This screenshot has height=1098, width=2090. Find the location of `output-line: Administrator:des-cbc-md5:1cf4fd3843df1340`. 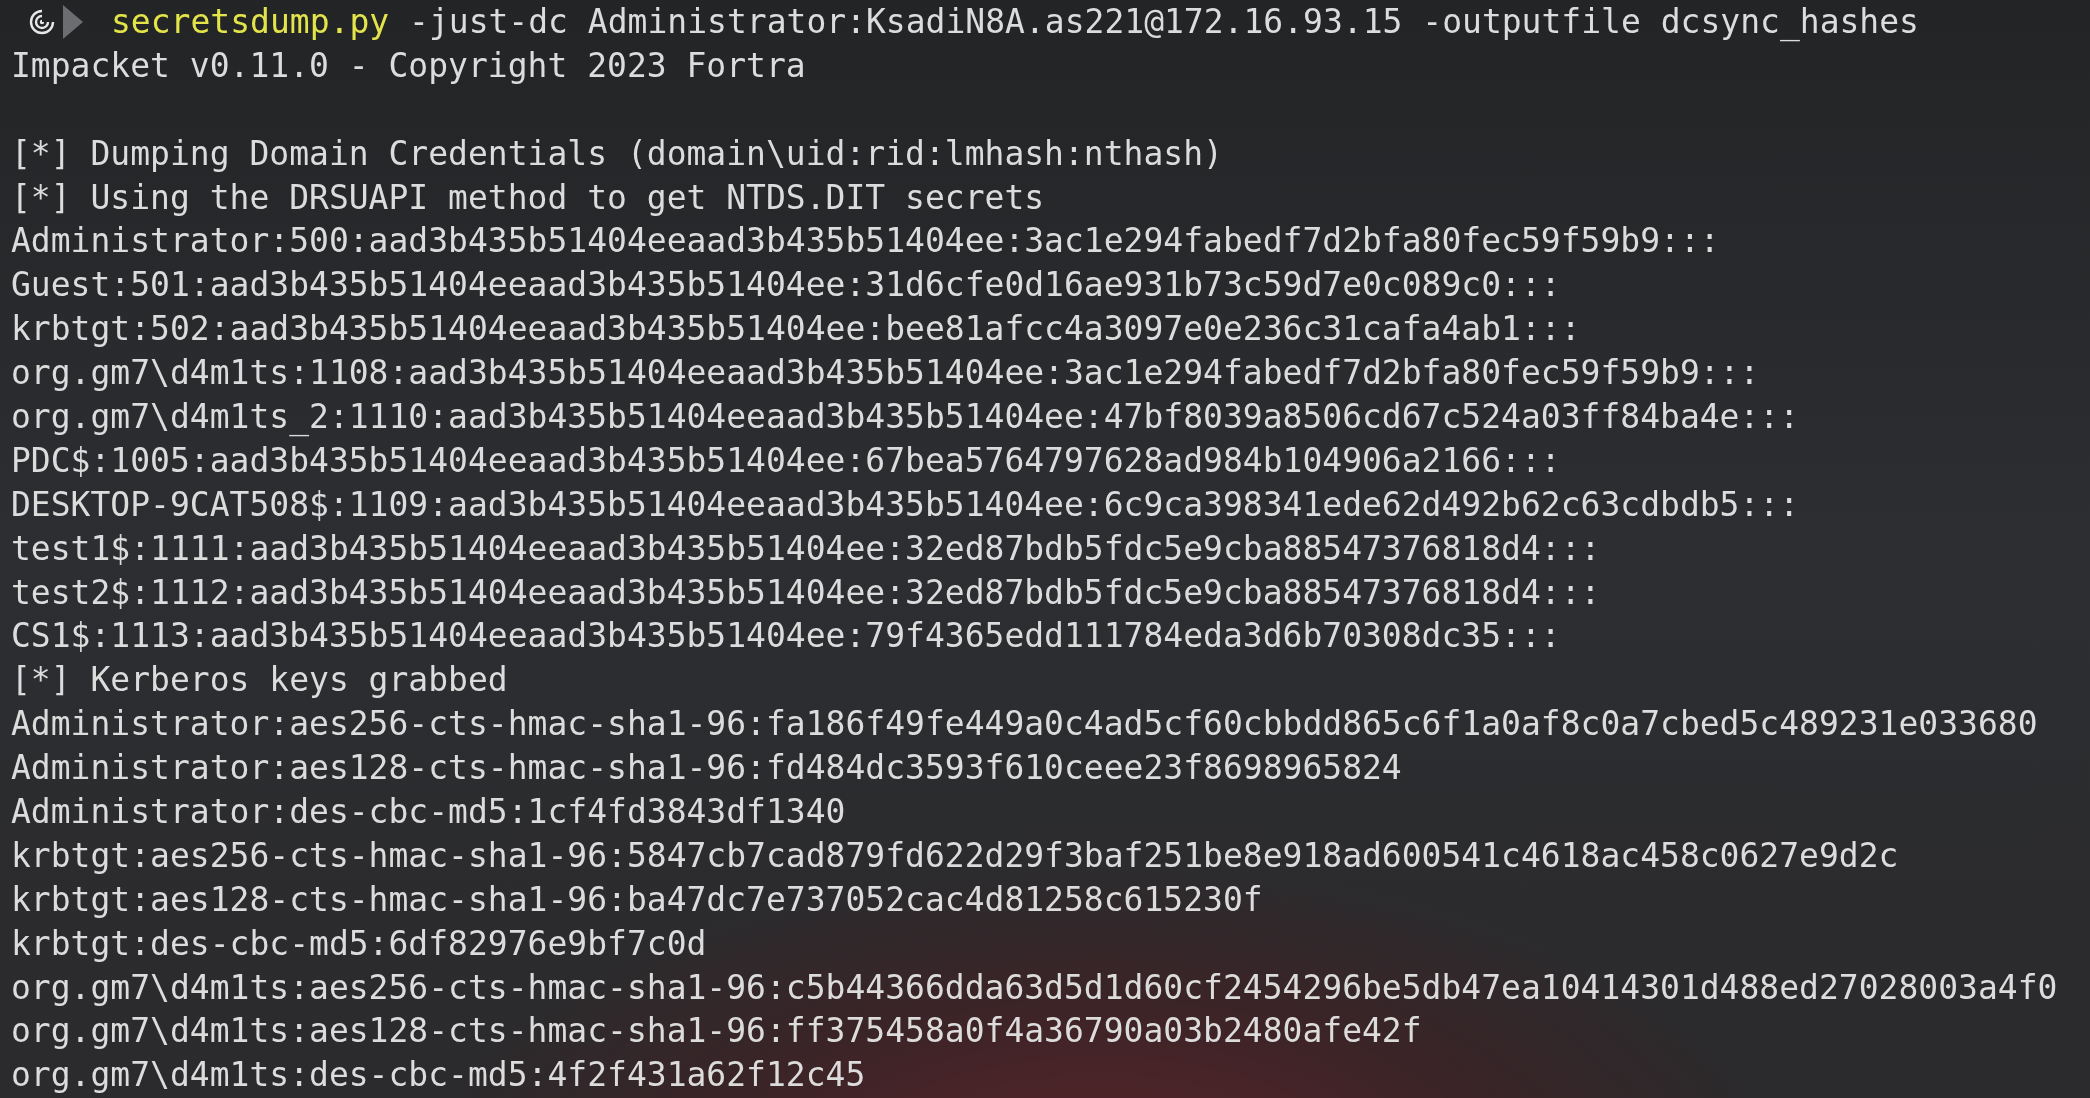

output-line: Administrator:des-cbc-md5:1cf4fd3843df1340 is located at coordinates (429, 812).